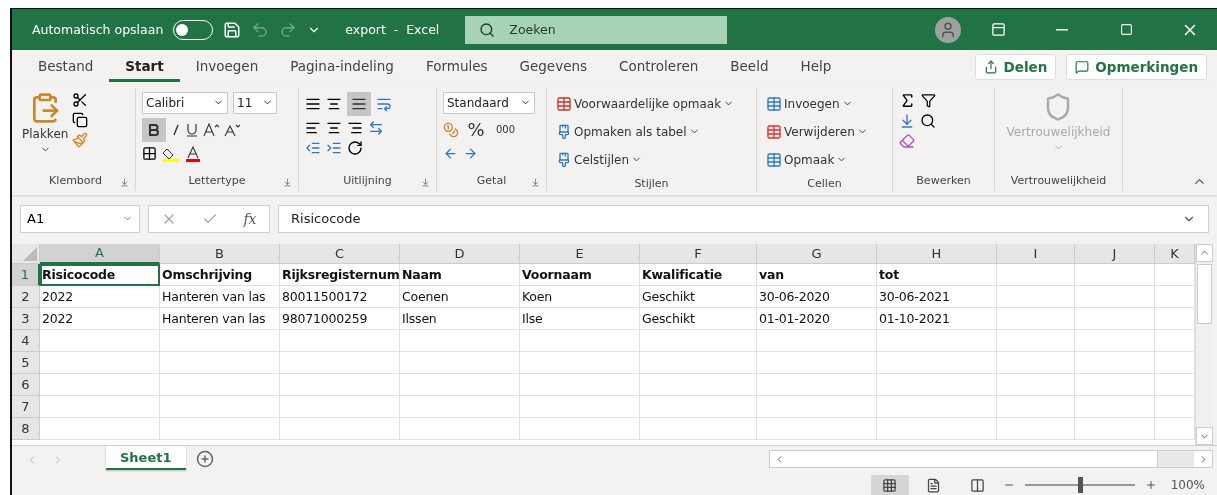 The height and width of the screenshot is (495, 1217). I want to click on row-header: 2, so click(26, 296).